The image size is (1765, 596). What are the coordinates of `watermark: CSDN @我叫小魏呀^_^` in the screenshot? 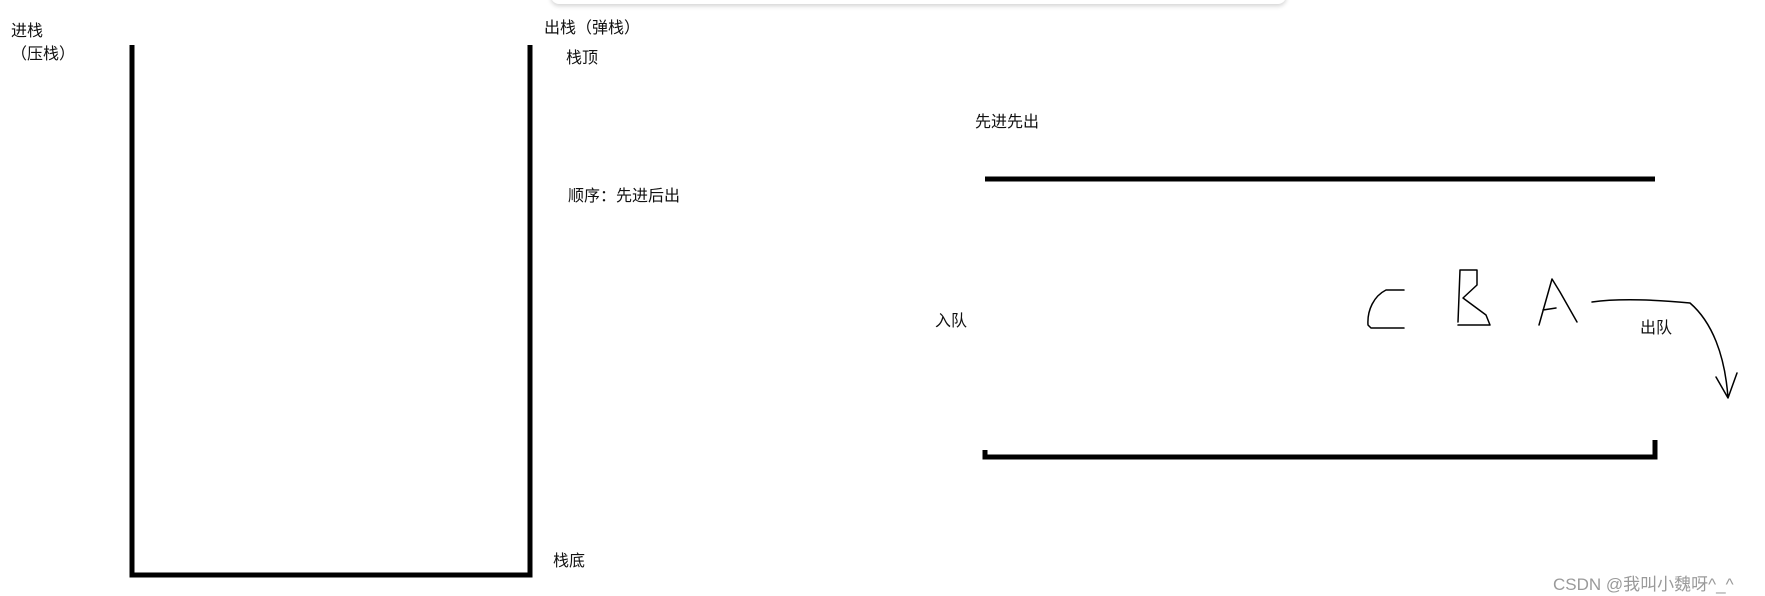 It's located at (1643, 584).